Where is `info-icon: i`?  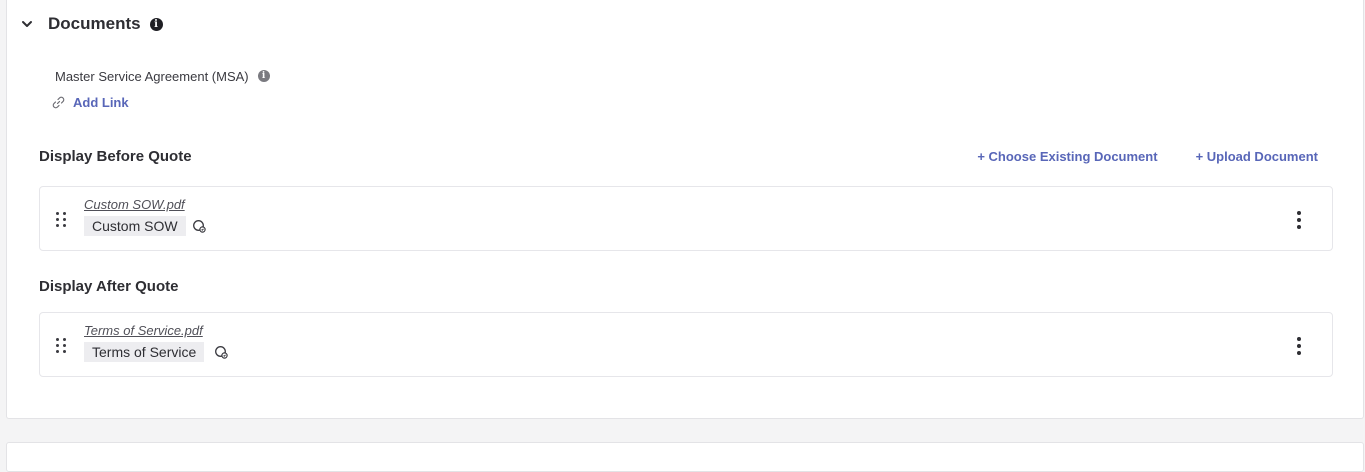 info-icon: i is located at coordinates (156, 24).